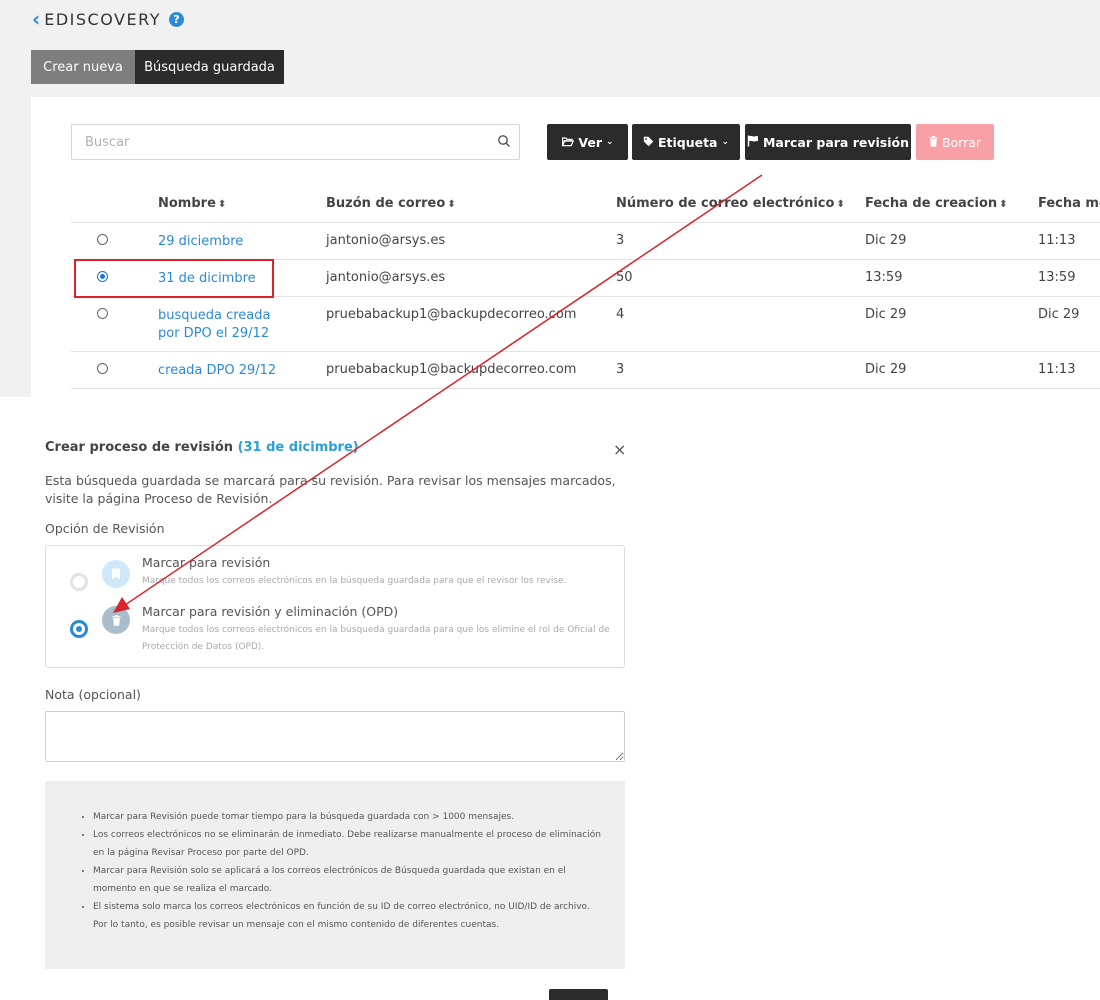 This screenshot has height=1000, width=1100. I want to click on tab-saved-search: Búsqueda guardada, so click(209, 67).